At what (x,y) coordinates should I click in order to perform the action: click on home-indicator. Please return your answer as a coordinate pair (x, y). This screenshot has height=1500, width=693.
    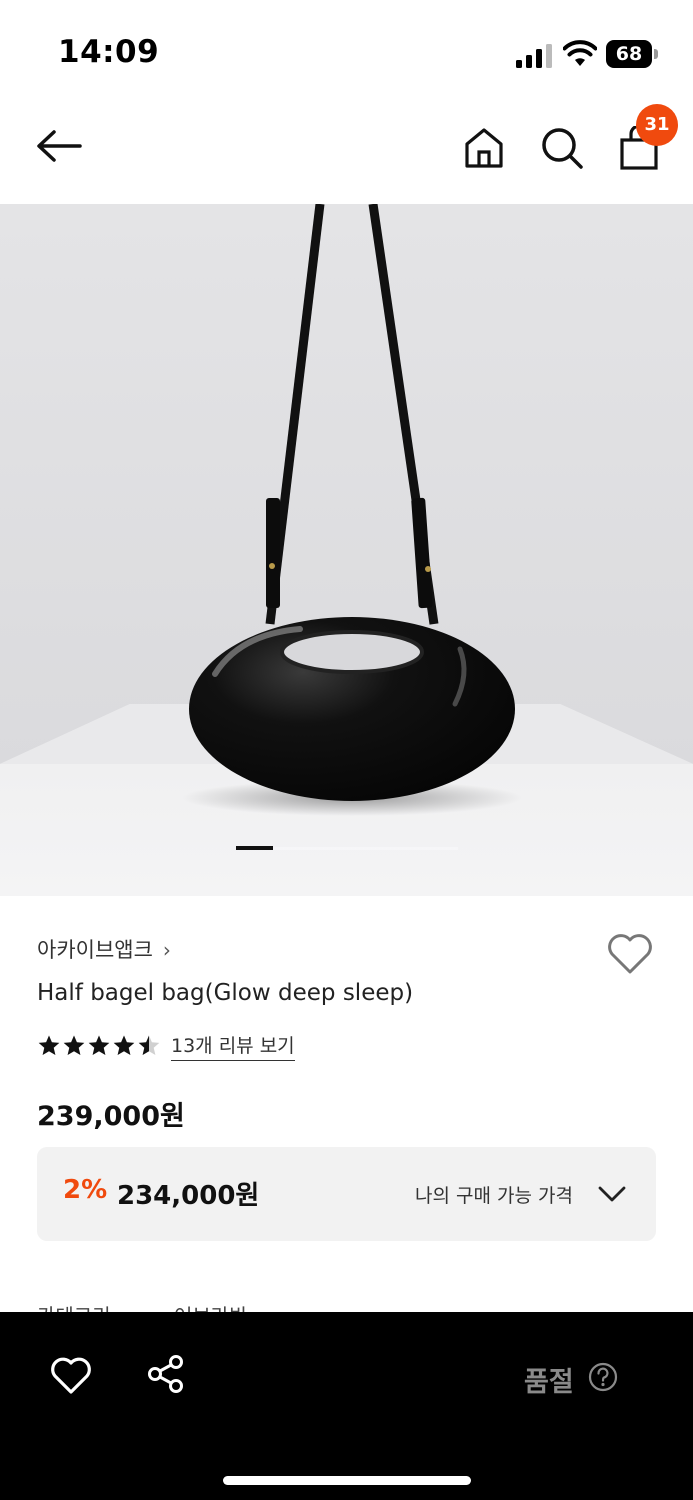
    Looking at the image, I should click on (347, 1480).